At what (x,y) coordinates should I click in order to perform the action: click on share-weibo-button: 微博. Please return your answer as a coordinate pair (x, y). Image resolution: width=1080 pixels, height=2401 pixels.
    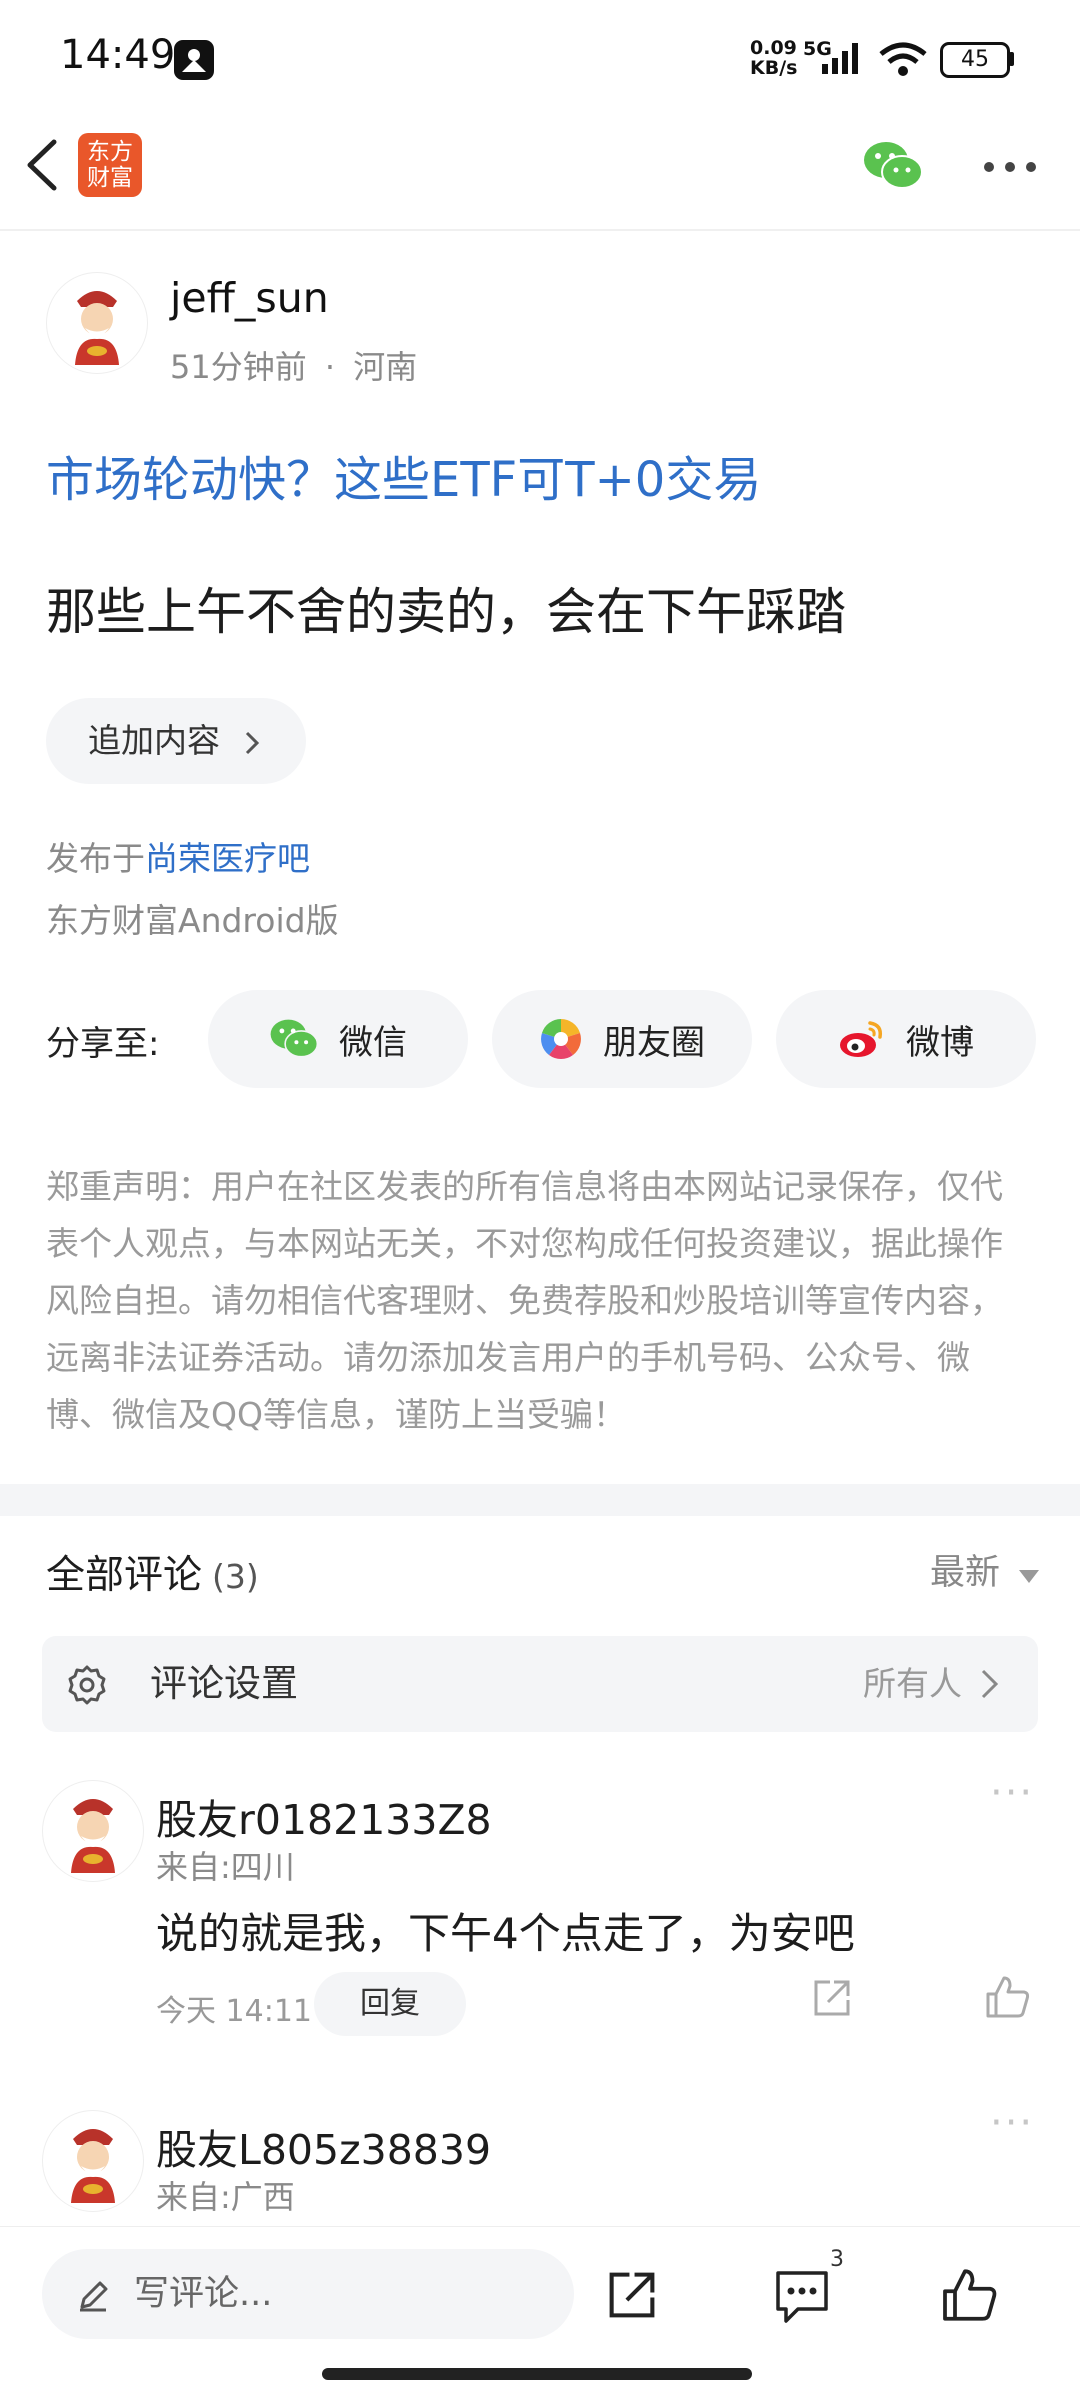
    Looking at the image, I should click on (906, 1039).